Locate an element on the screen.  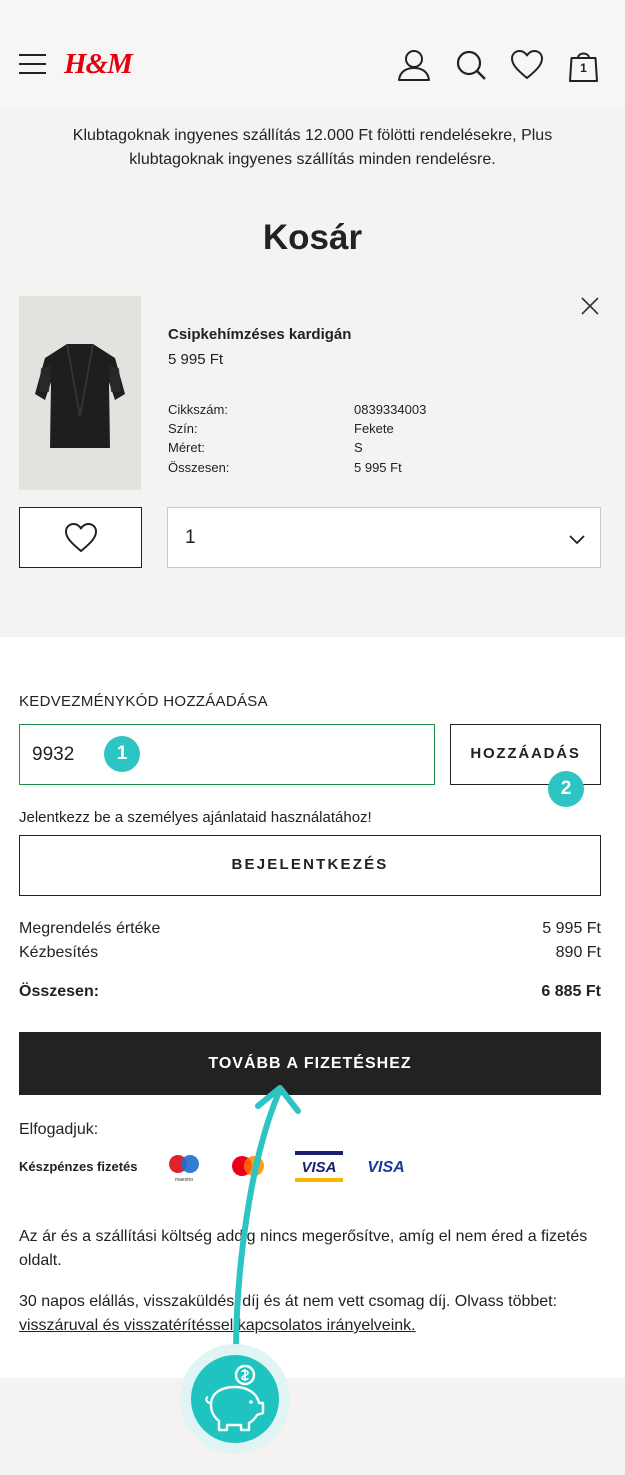
visa-electron-icon: VISA is located at coordinates (319, 1166).